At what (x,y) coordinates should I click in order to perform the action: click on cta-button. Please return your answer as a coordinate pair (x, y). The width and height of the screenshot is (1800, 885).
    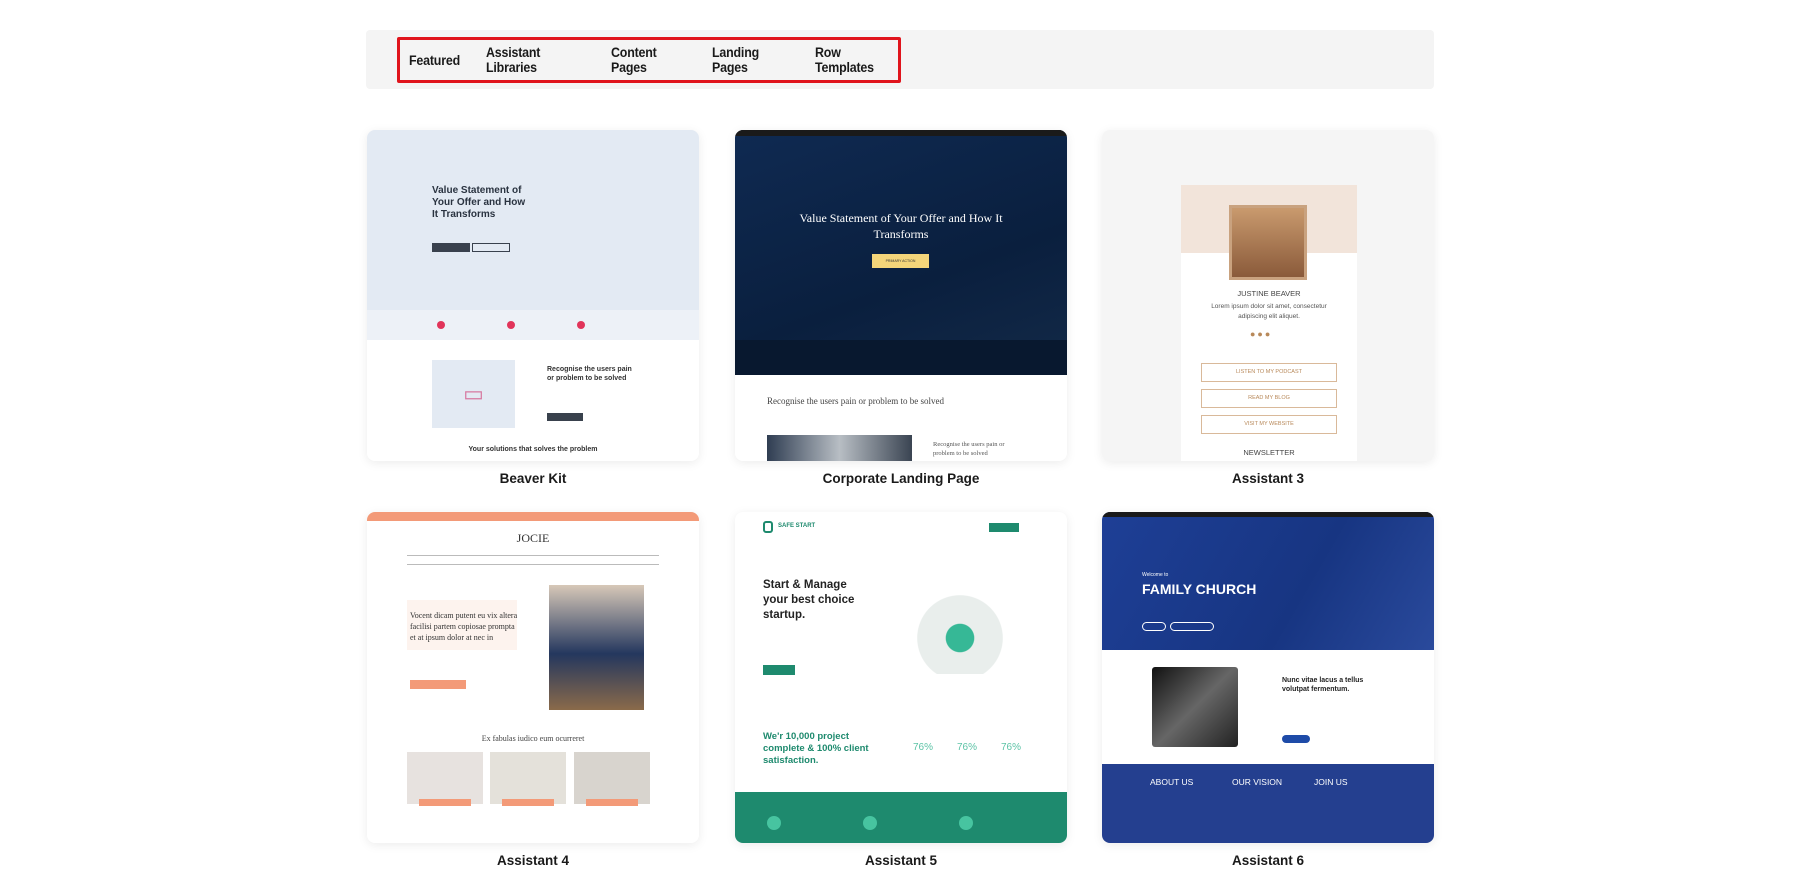
    Looking at the image, I should click on (1004, 527).